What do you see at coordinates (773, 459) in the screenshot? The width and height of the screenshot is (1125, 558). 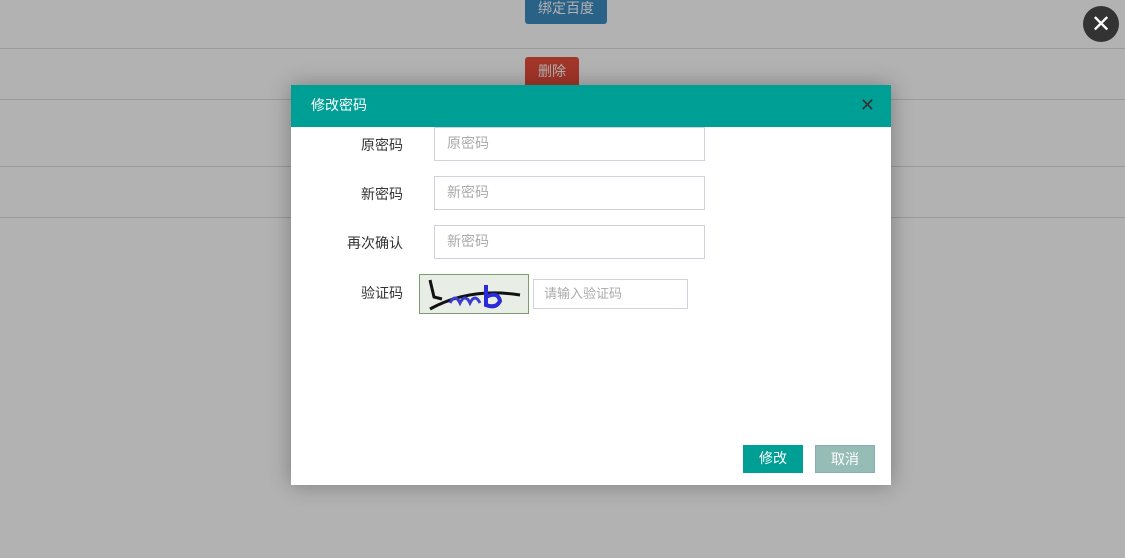 I see `confirm-button: 修改` at bounding box center [773, 459].